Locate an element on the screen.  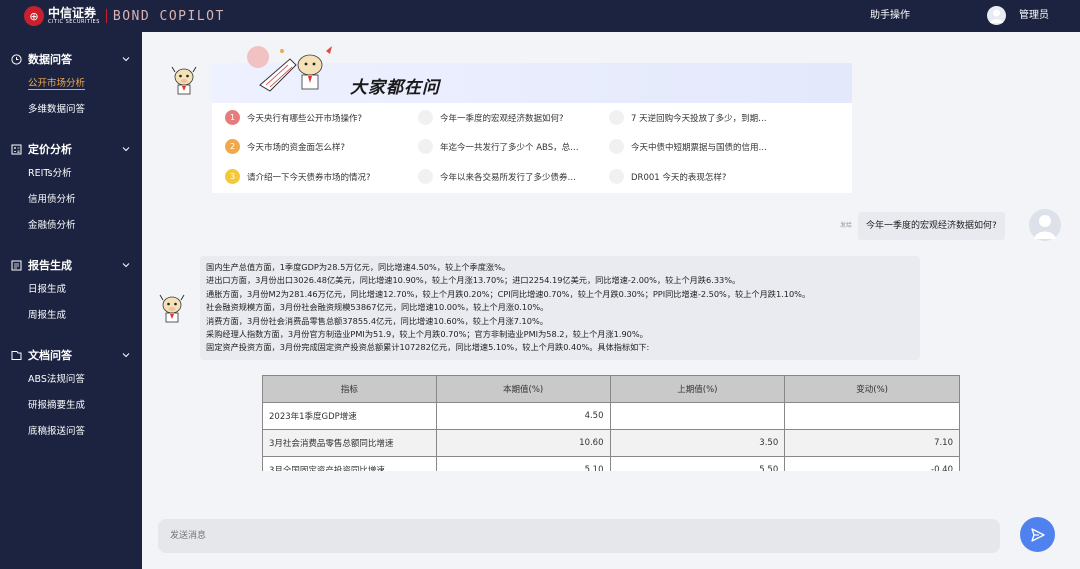
send-icon is located at coordinates (1037, 534).